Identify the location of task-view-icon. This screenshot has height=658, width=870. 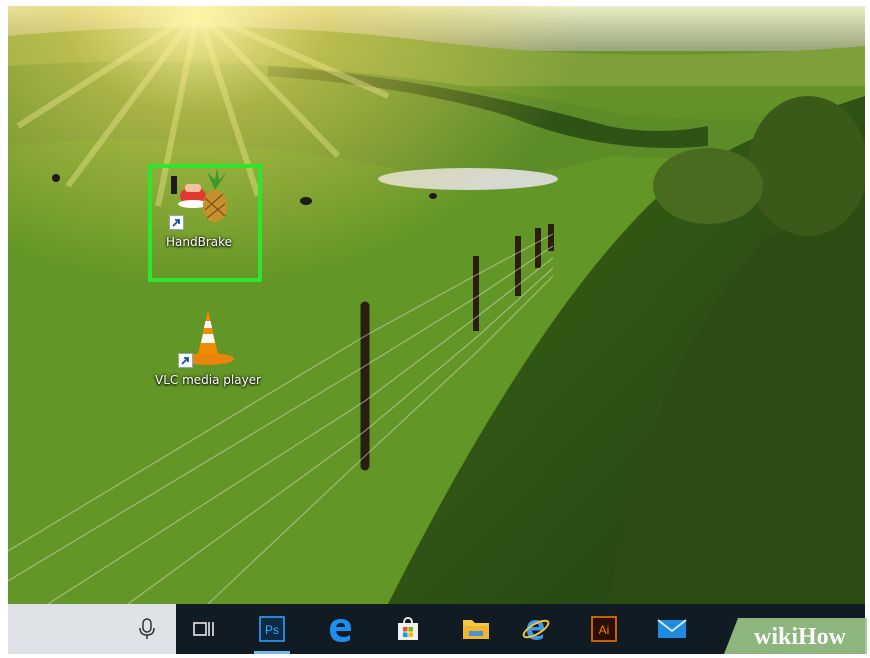
(203, 629).